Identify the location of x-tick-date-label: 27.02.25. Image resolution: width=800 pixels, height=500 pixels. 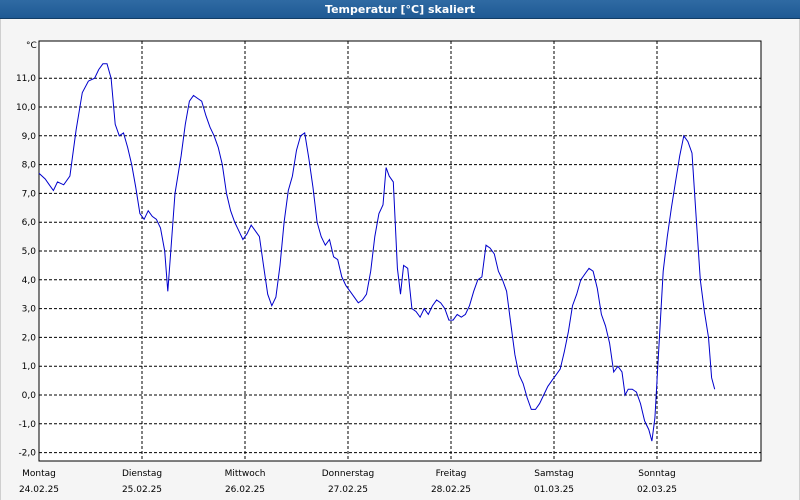
(348, 490).